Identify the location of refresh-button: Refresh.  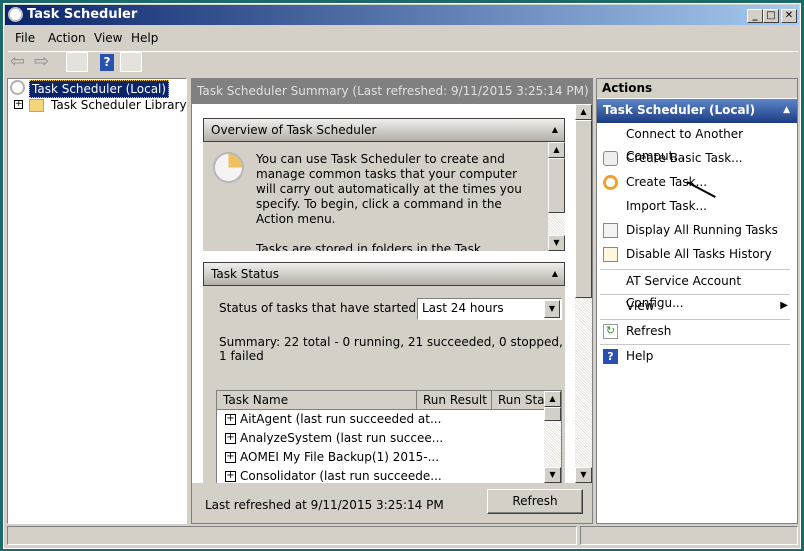
(535, 501).